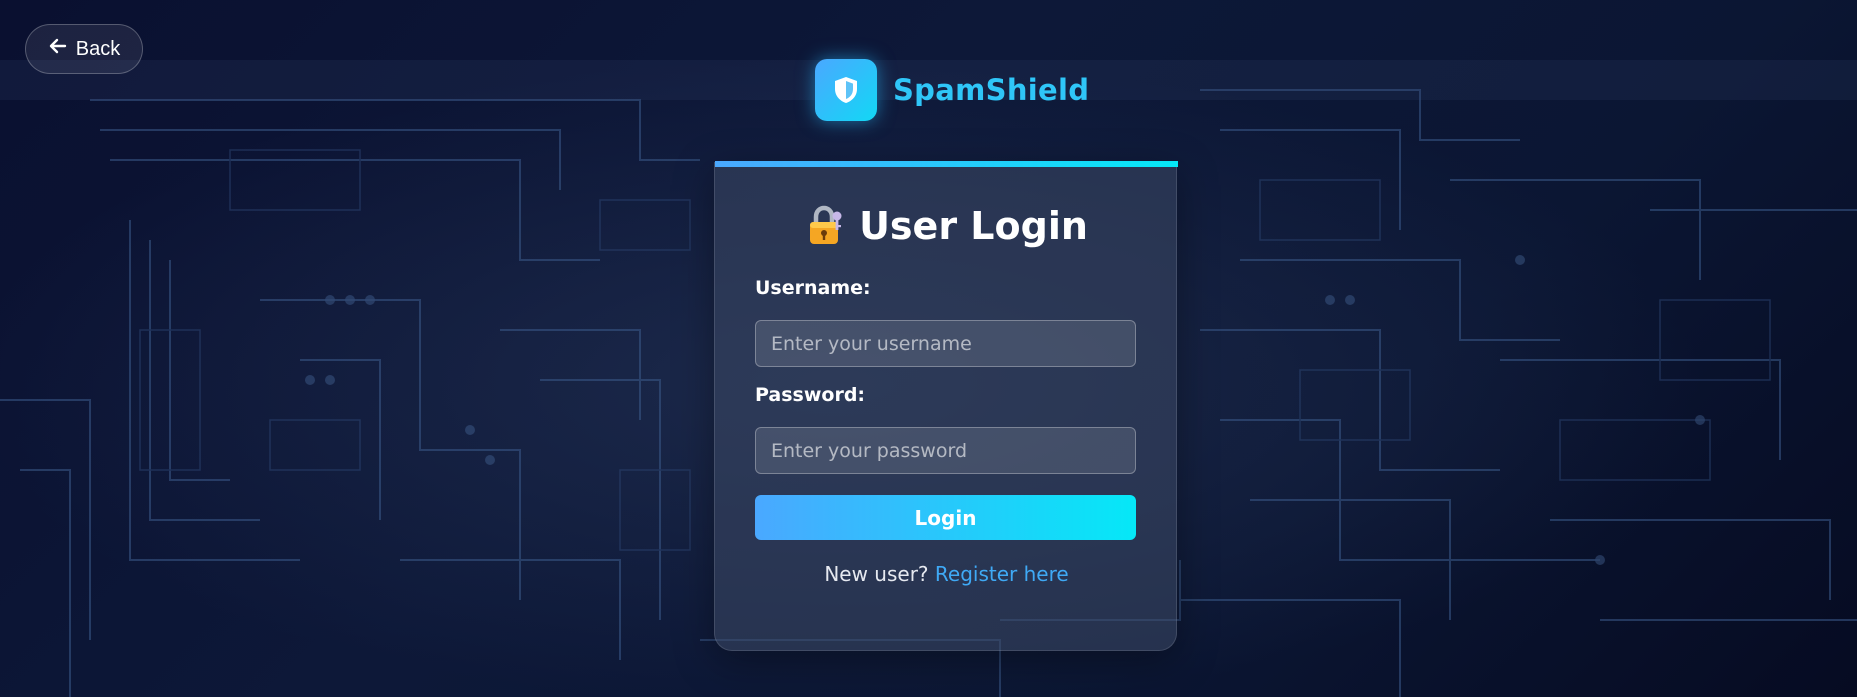 This screenshot has height=697, width=1857. What do you see at coordinates (58, 49) in the screenshot?
I see `arrow-left-icon` at bounding box center [58, 49].